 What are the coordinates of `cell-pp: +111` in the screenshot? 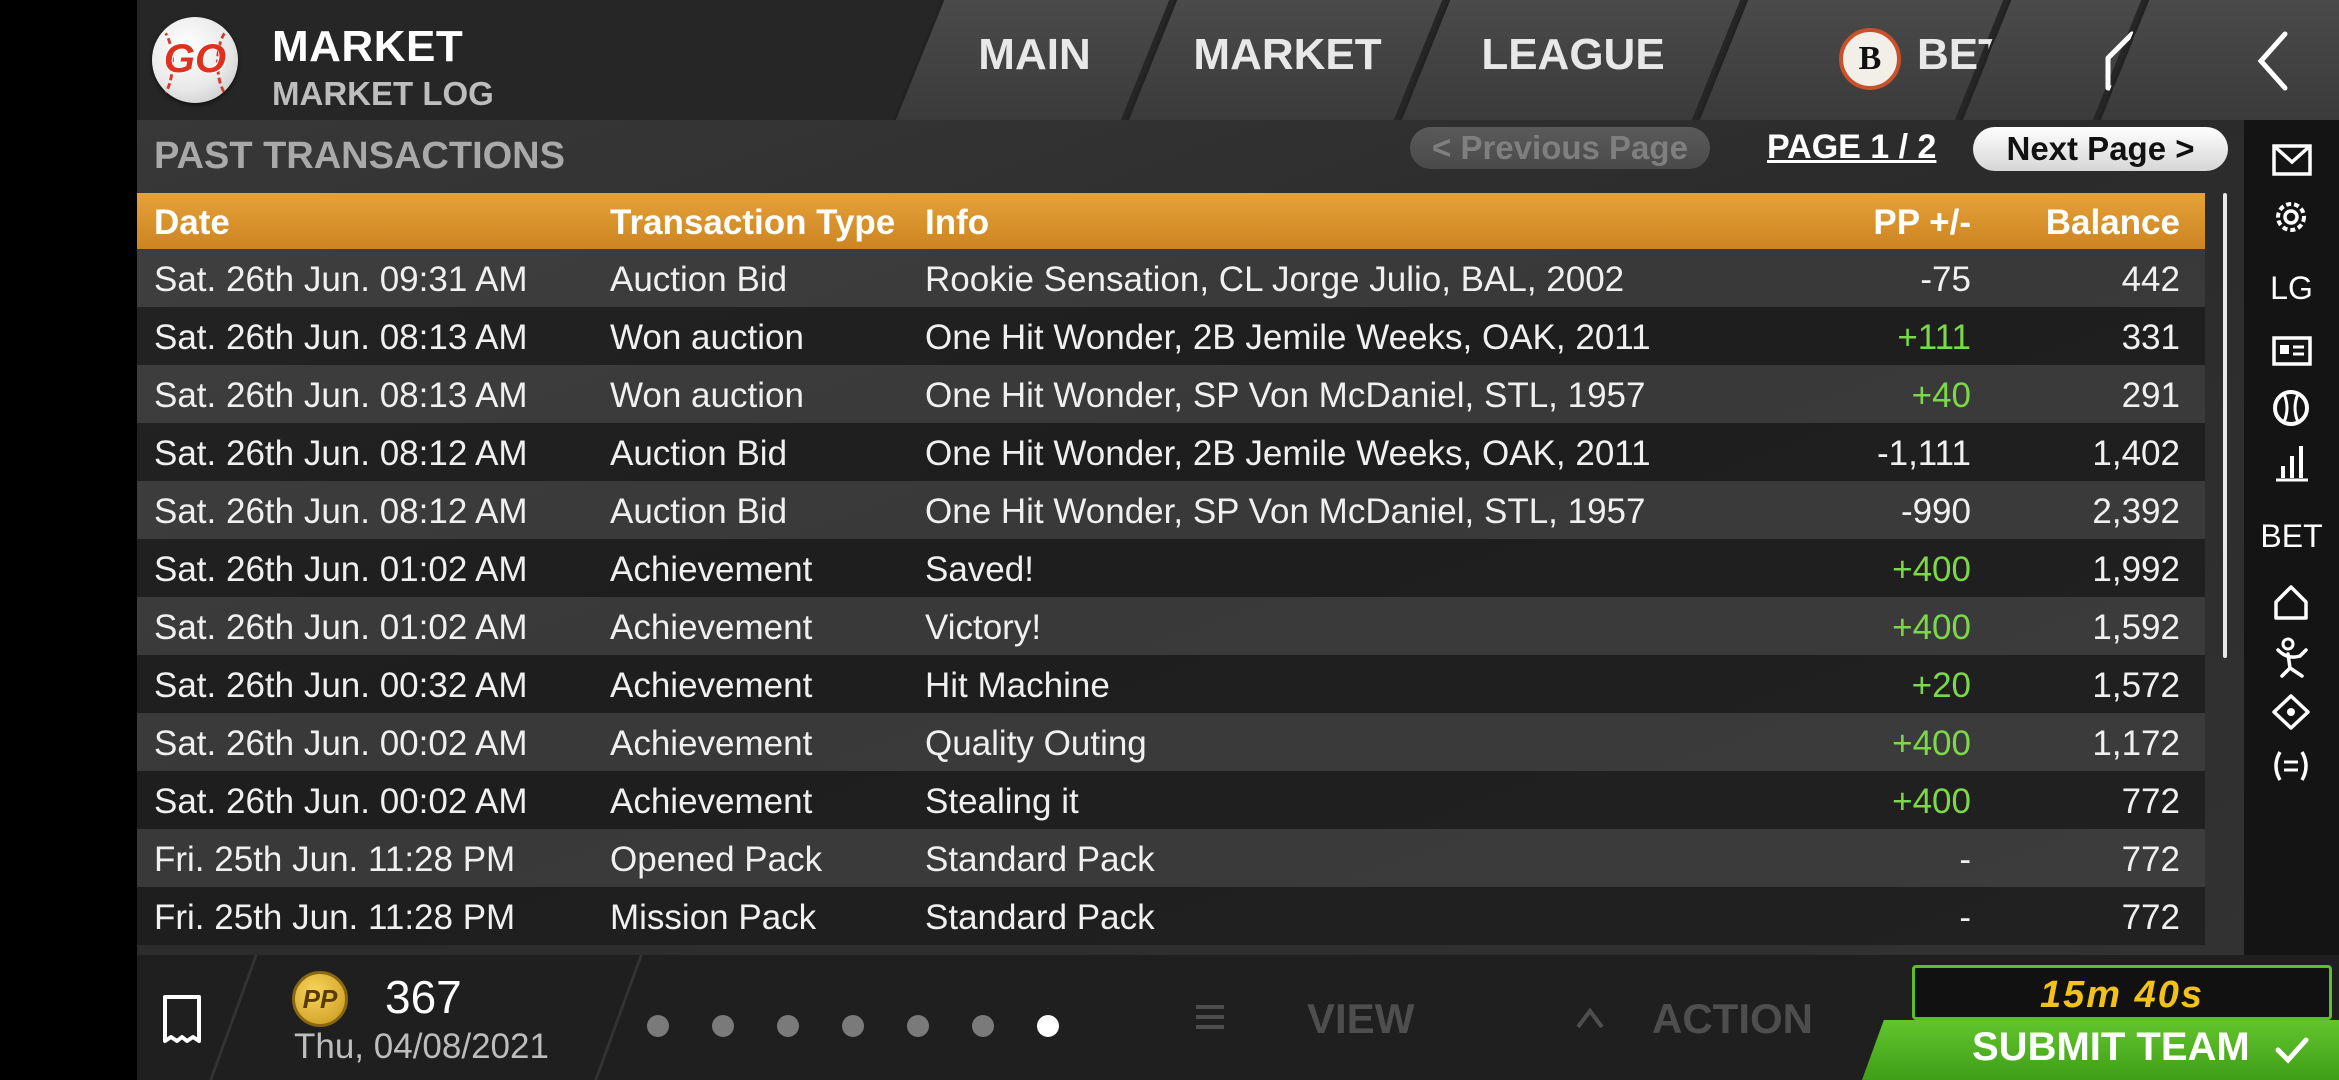 It's located at (1934, 337).